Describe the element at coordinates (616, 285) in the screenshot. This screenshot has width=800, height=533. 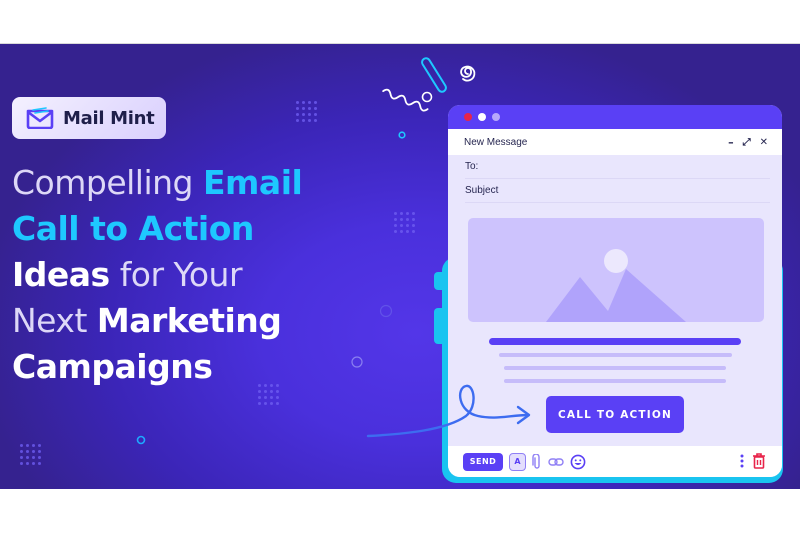
I see `image-placeholder-icon` at that location.